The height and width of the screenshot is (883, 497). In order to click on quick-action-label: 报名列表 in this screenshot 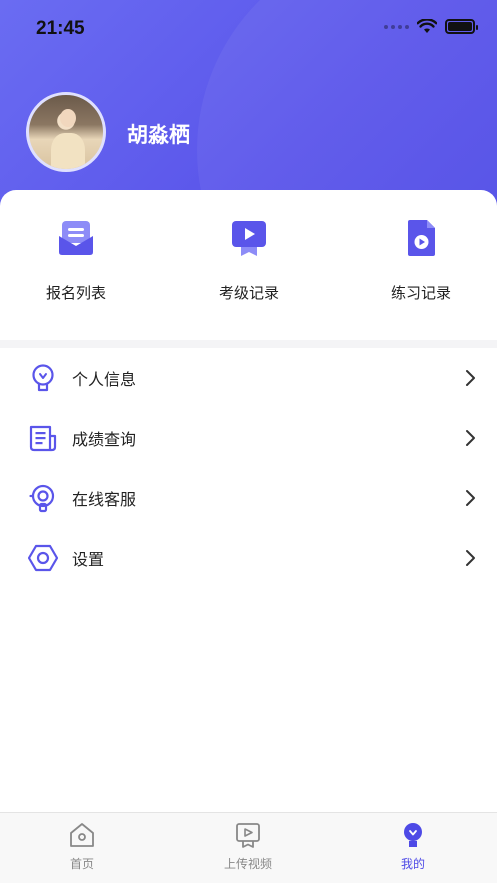, I will do `click(75, 293)`.